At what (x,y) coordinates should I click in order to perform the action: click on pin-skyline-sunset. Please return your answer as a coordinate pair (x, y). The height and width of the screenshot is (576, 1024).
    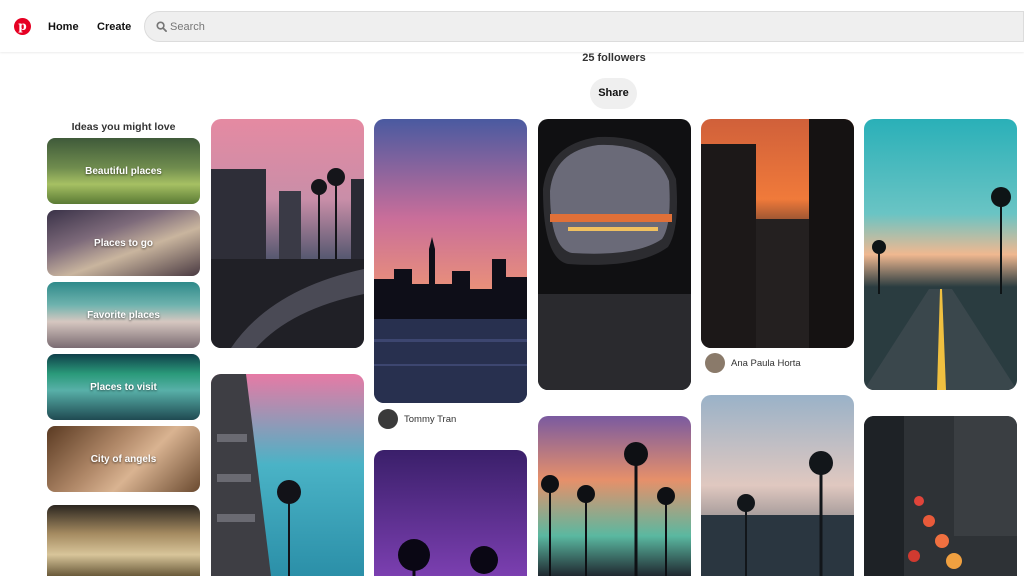
    Looking at the image, I should click on (450, 261).